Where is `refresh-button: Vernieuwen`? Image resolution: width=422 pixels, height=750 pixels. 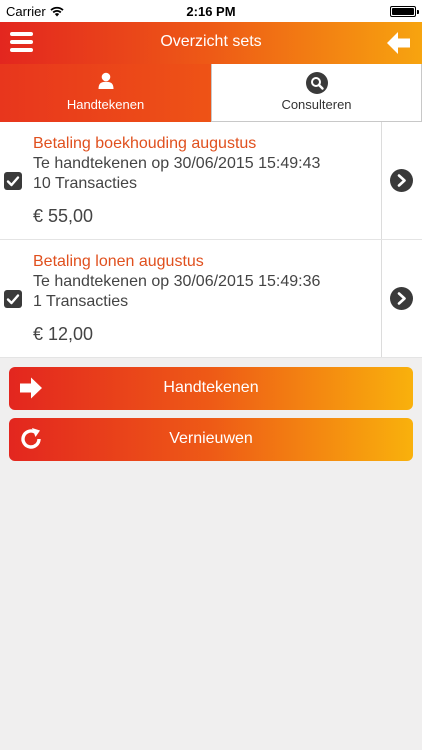
refresh-button: Vernieuwen is located at coordinates (211, 439).